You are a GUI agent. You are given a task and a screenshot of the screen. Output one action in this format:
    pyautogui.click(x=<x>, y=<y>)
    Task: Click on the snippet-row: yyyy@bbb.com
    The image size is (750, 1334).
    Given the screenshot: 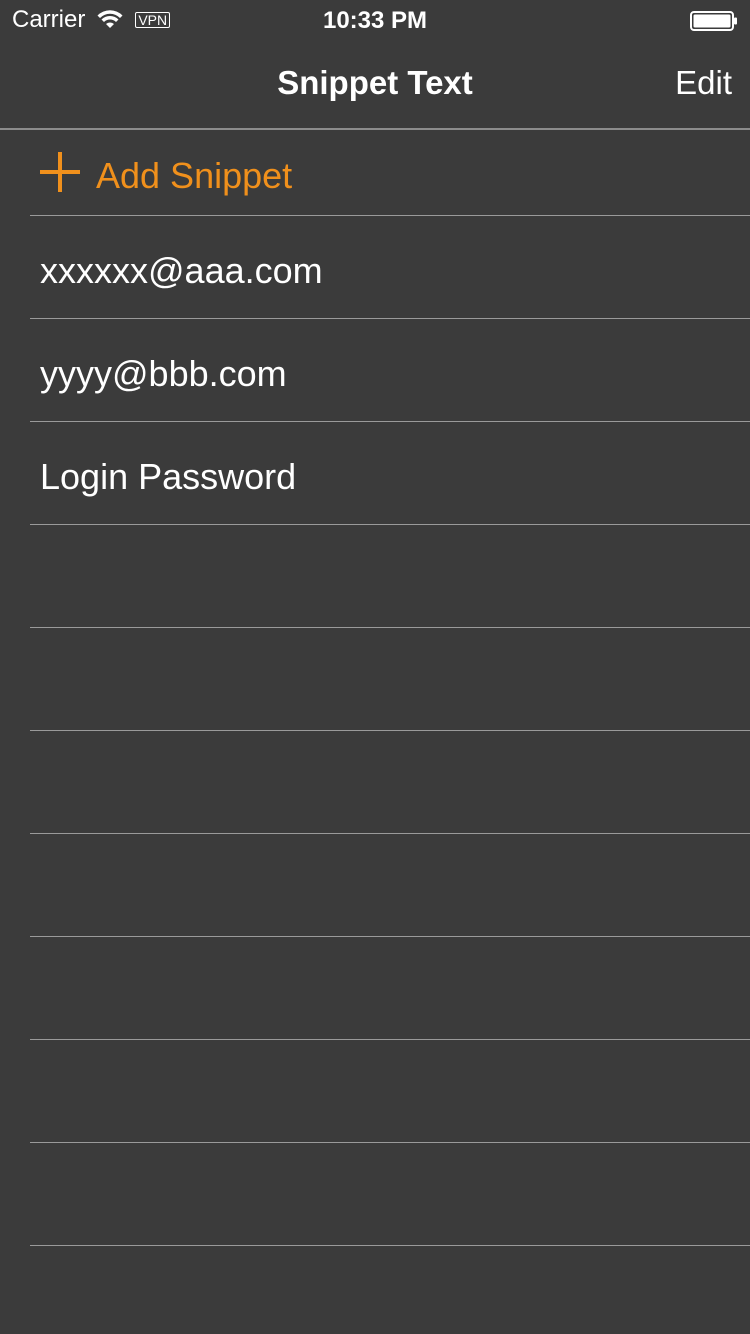 What is the action you would take?
    pyautogui.click(x=390, y=370)
    